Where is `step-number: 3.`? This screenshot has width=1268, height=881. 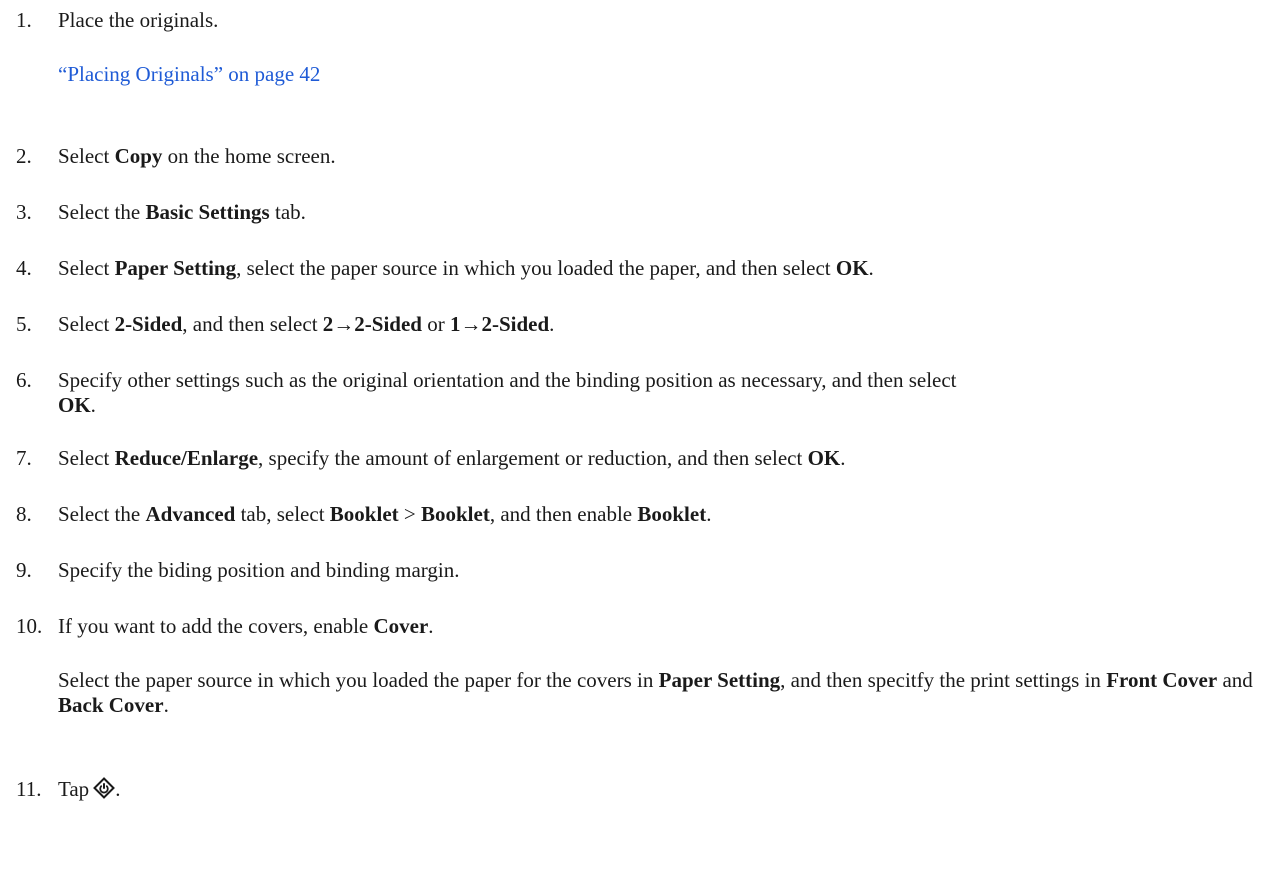 step-number: 3. is located at coordinates (24, 212).